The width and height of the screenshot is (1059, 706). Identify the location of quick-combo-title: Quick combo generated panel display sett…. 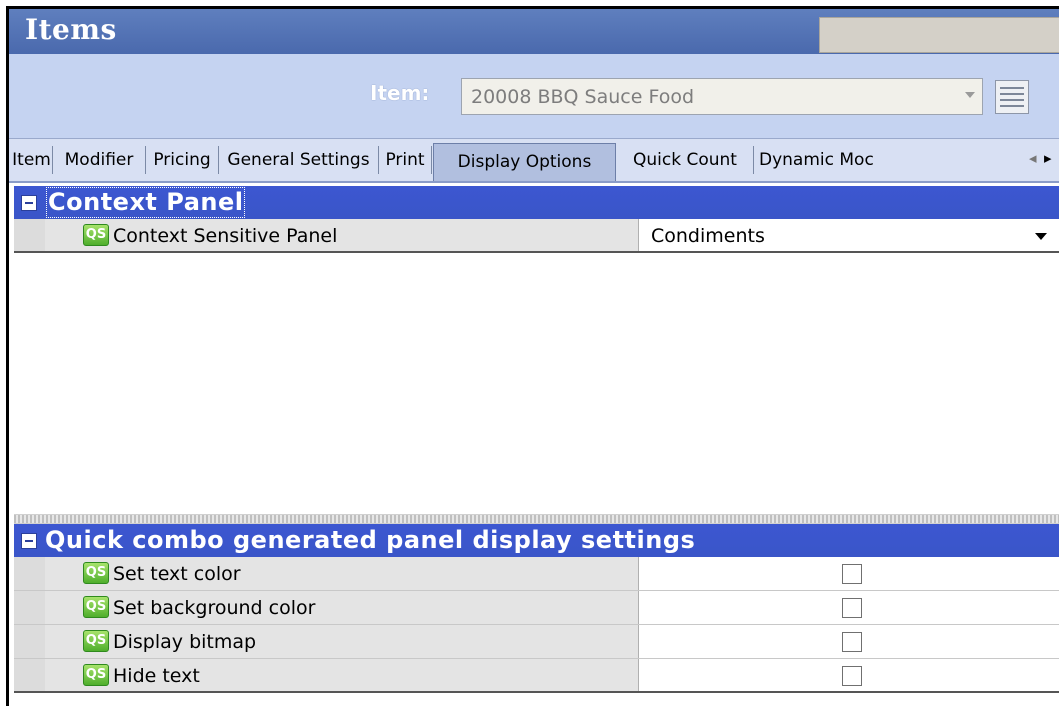
(370, 540).